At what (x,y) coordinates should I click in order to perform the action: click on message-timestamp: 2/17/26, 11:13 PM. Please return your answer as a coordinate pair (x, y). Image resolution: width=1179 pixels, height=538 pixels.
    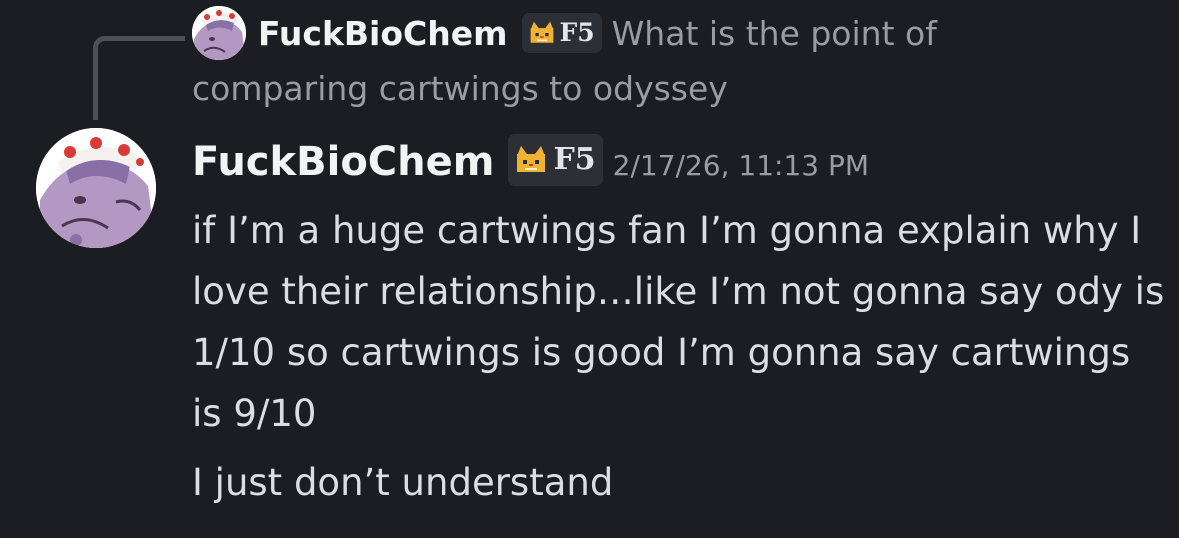
    Looking at the image, I should click on (741, 165).